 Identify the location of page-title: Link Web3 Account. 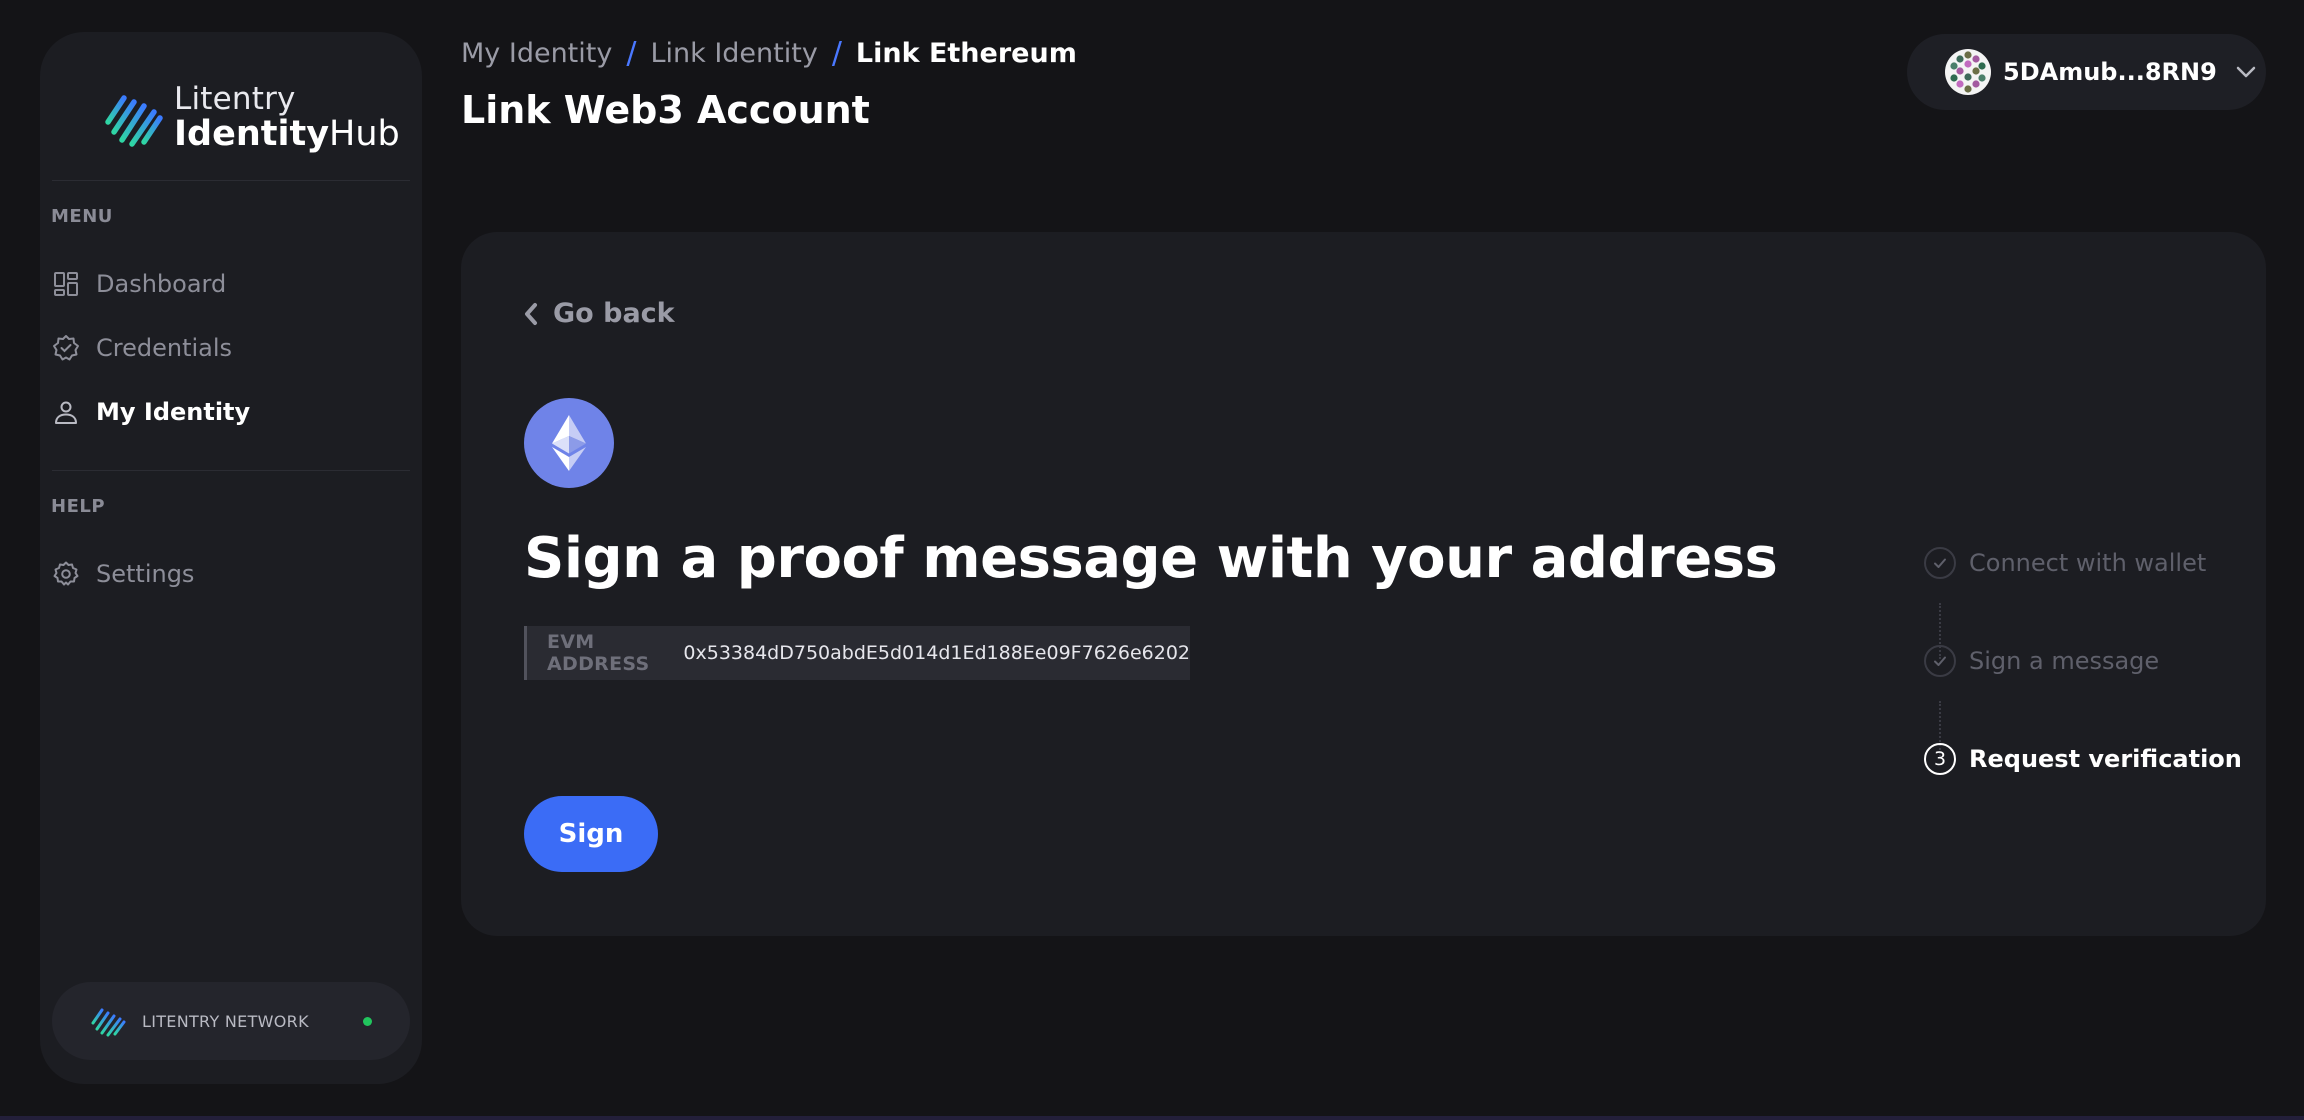
(665, 110).